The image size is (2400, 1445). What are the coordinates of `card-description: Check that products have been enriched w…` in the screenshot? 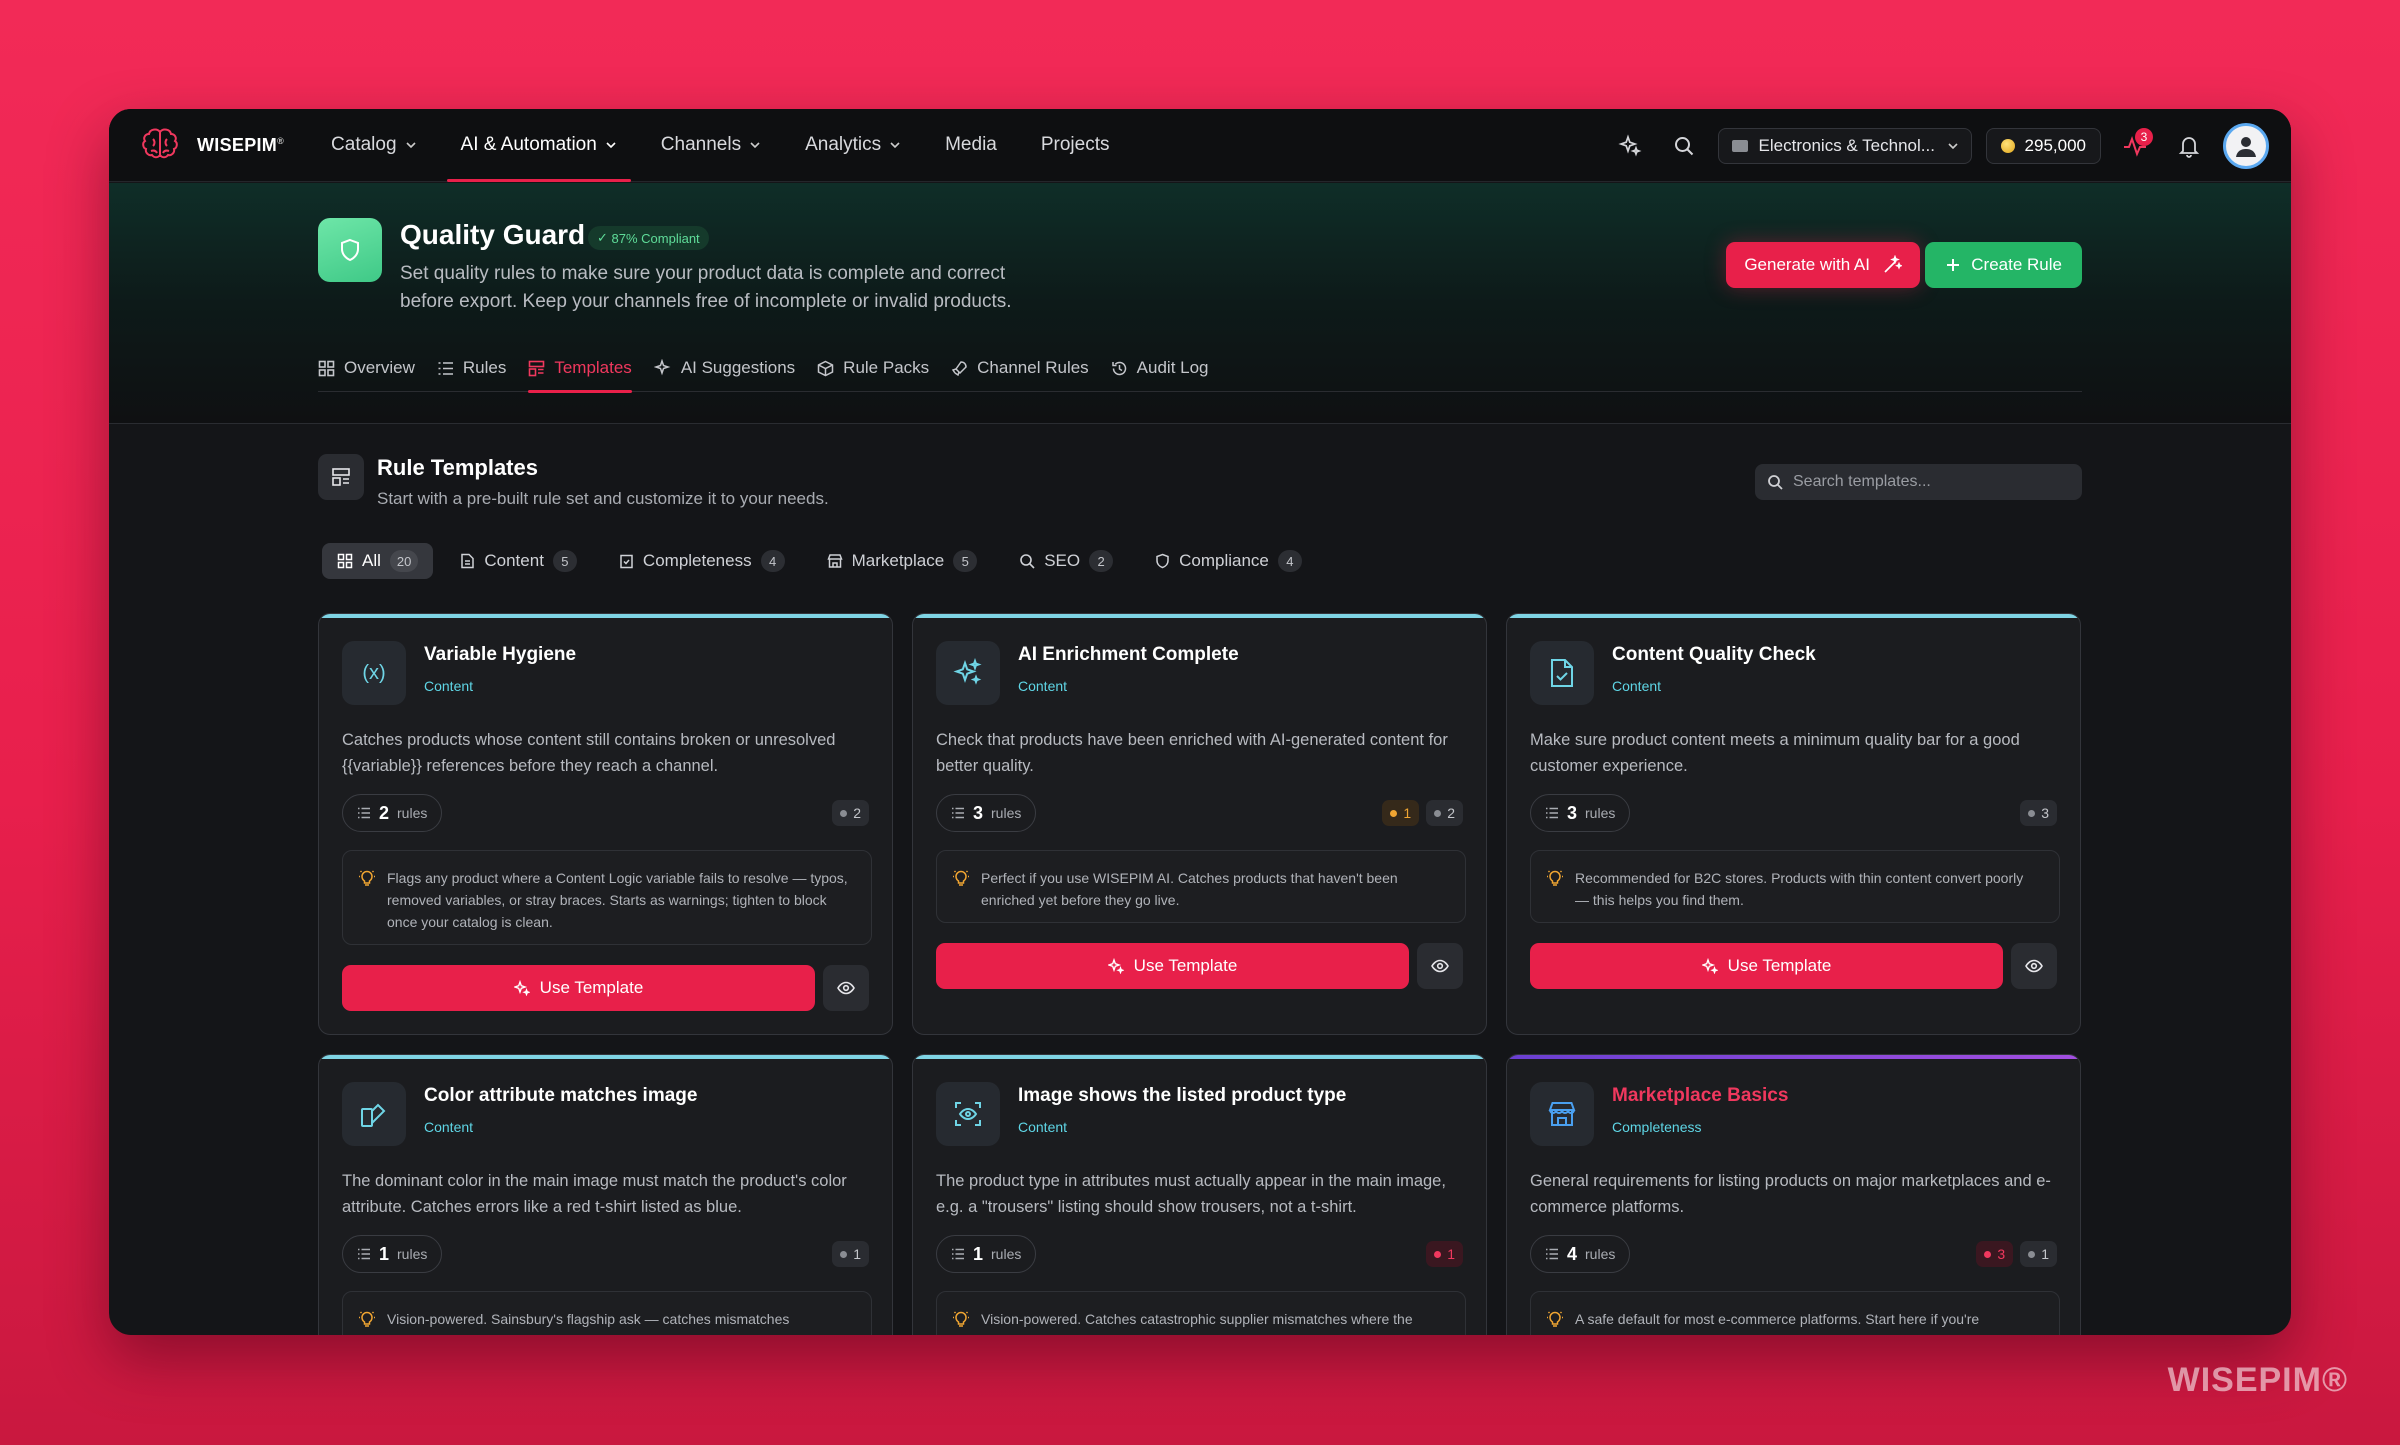 It's located at (1192, 753).